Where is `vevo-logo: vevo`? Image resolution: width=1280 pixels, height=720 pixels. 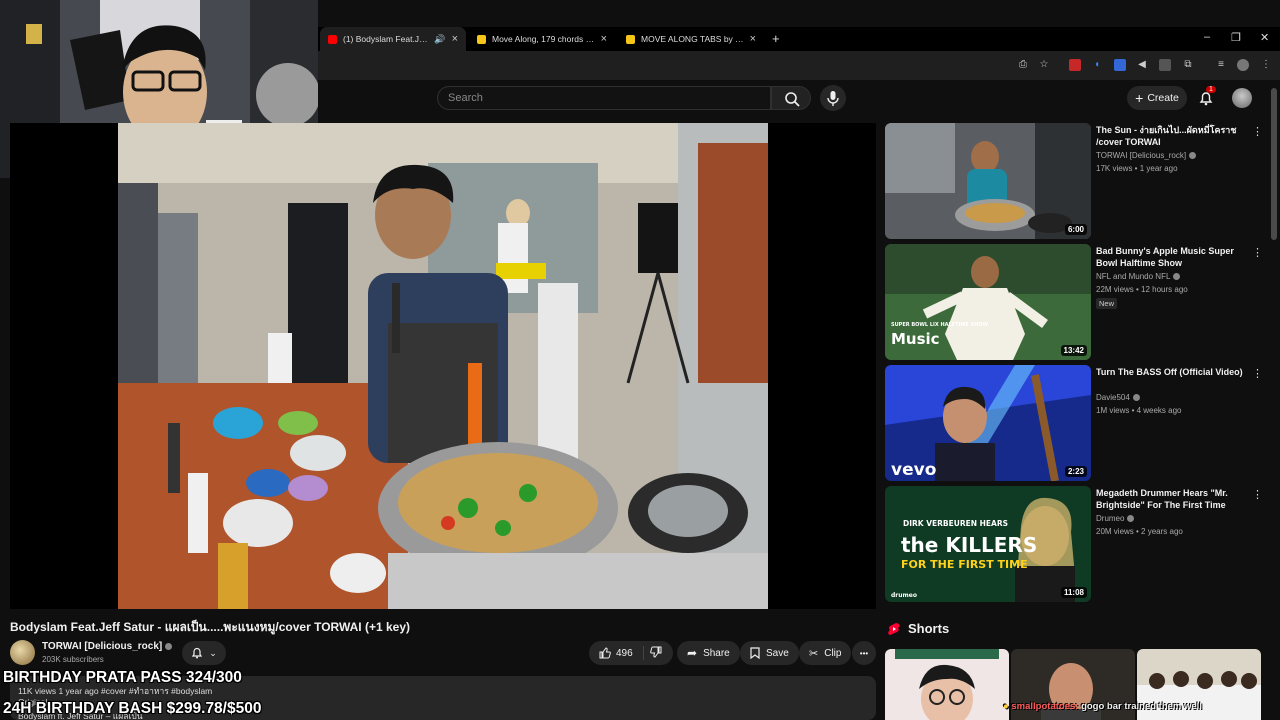
vevo-logo: vevo is located at coordinates (913, 470).